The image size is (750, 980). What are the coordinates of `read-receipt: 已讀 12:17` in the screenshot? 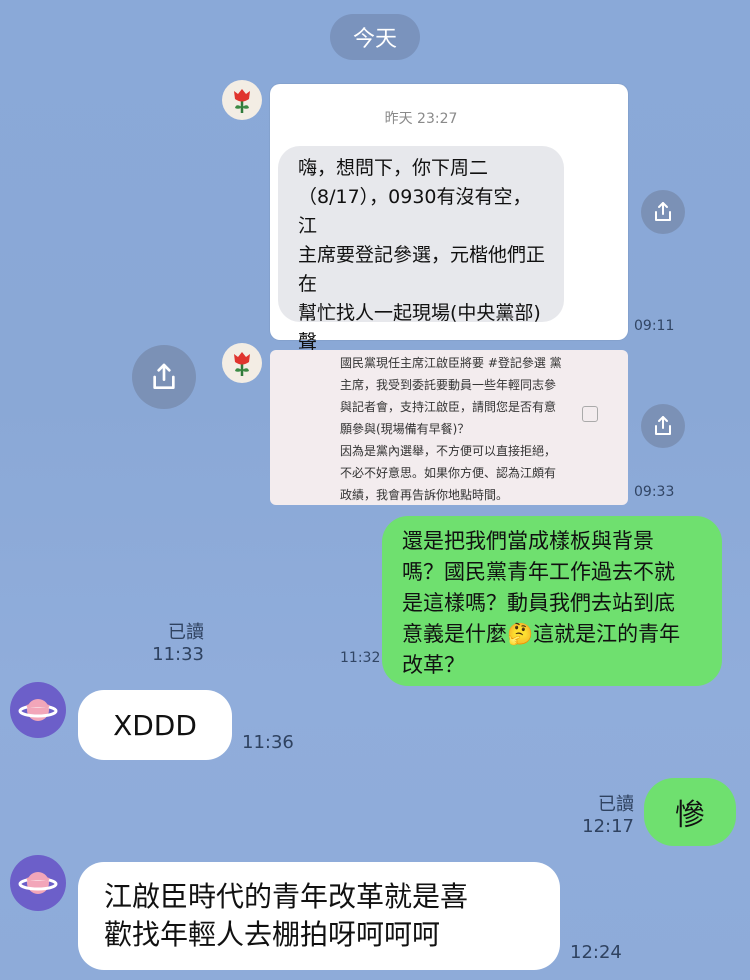 It's located at (606, 816).